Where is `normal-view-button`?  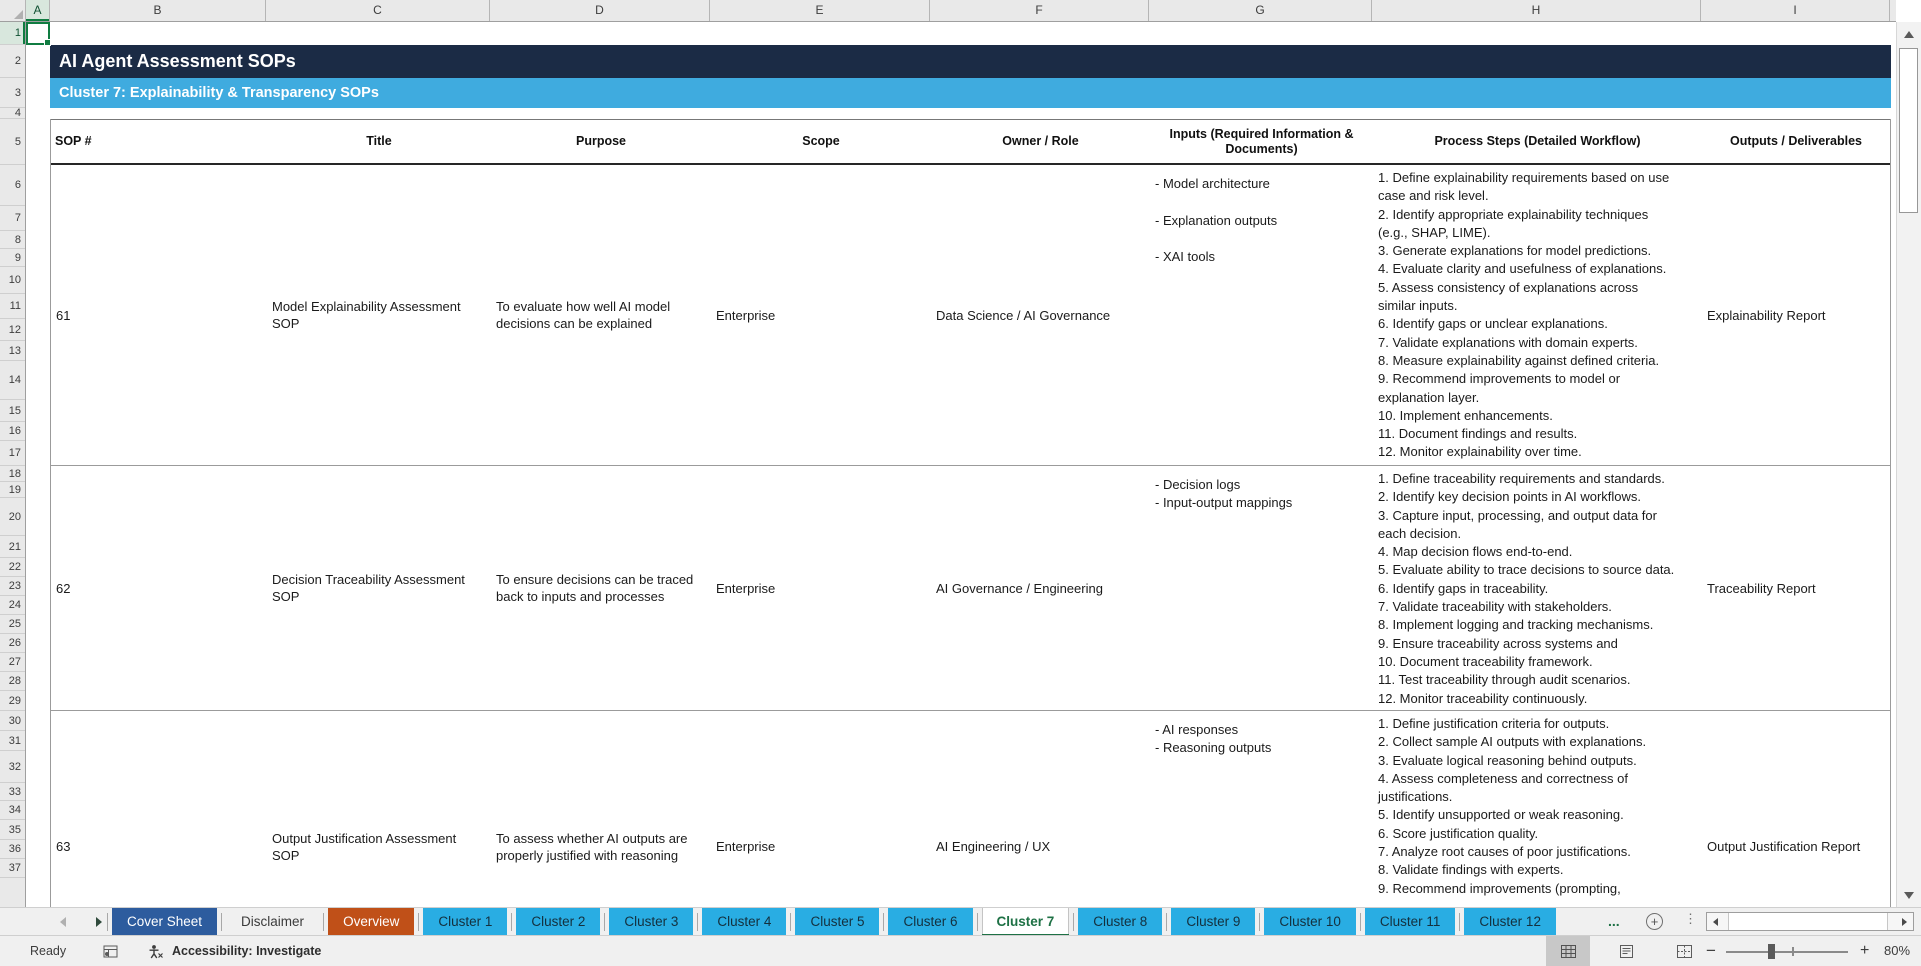
normal-view-button is located at coordinates (1568, 951).